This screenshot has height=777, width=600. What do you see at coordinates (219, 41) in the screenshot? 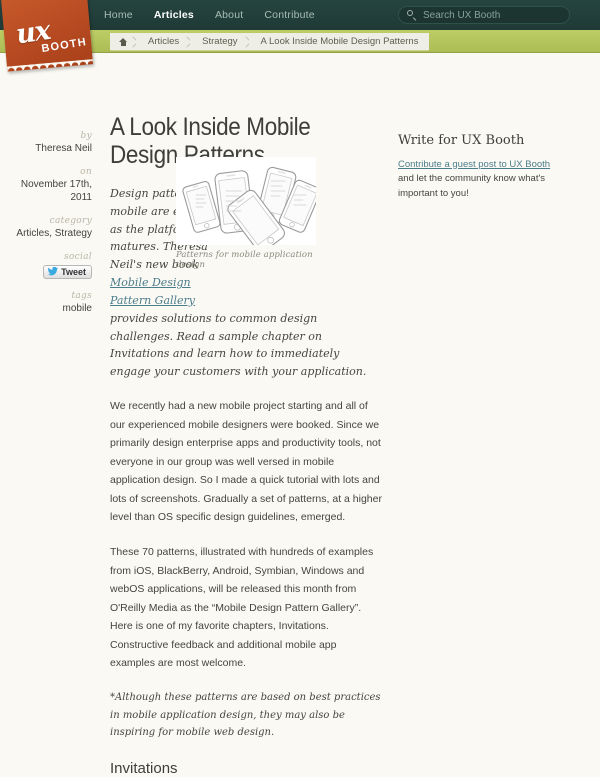
I see `breadcrumb-item-strategy: Strategy` at bounding box center [219, 41].